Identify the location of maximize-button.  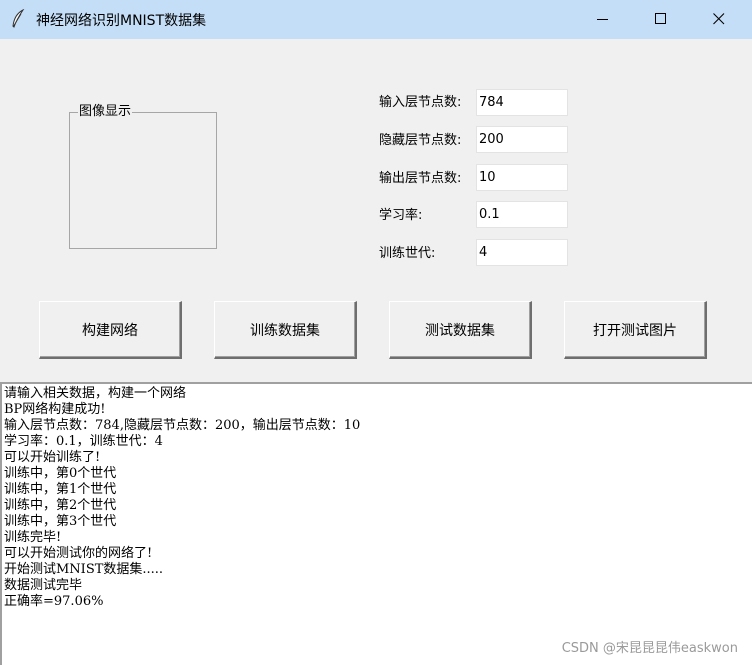
(662, 19).